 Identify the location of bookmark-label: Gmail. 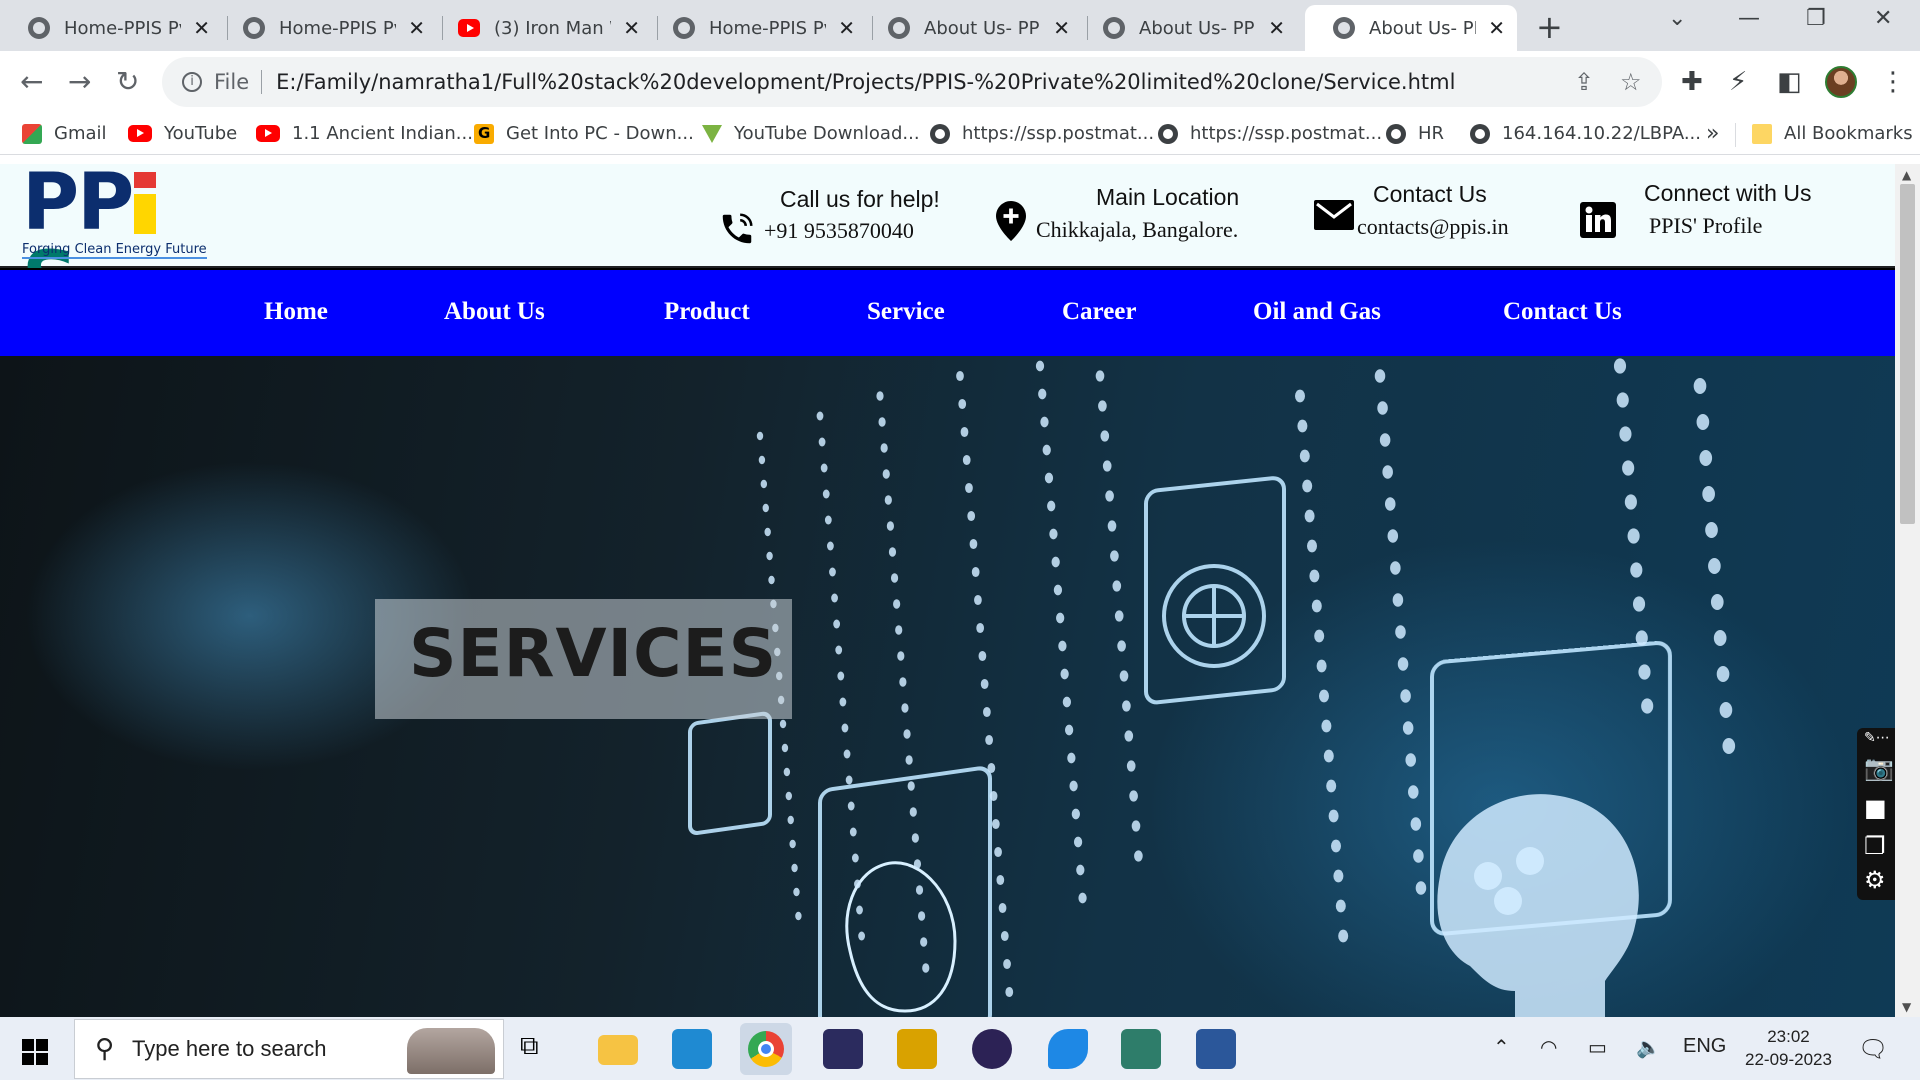
(80, 133).